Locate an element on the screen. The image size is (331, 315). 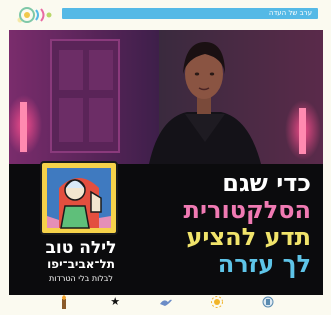
emblem-icon is located at coordinates (268, 302).